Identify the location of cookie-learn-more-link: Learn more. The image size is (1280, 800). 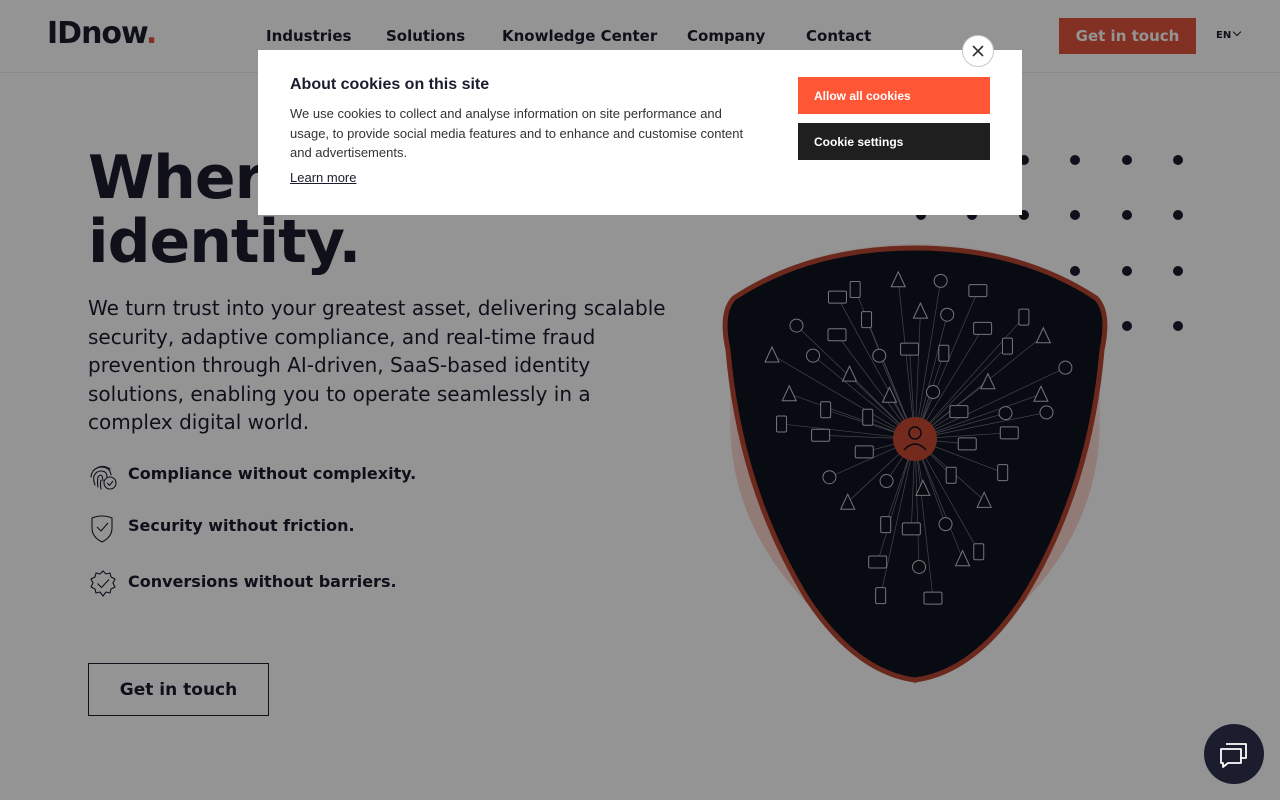
(323, 177).